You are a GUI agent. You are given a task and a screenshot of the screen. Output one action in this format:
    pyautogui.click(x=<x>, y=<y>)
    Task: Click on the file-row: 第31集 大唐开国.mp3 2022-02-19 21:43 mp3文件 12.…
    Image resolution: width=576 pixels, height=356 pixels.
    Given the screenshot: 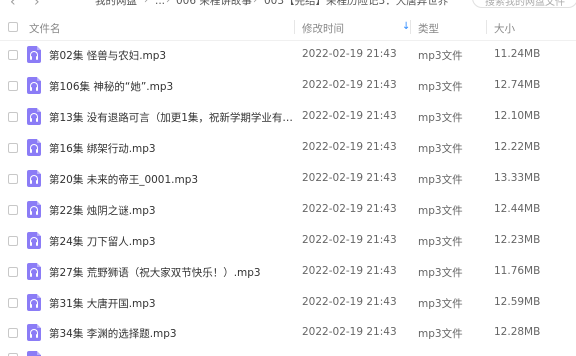 What is the action you would take?
    pyautogui.click(x=288, y=303)
    